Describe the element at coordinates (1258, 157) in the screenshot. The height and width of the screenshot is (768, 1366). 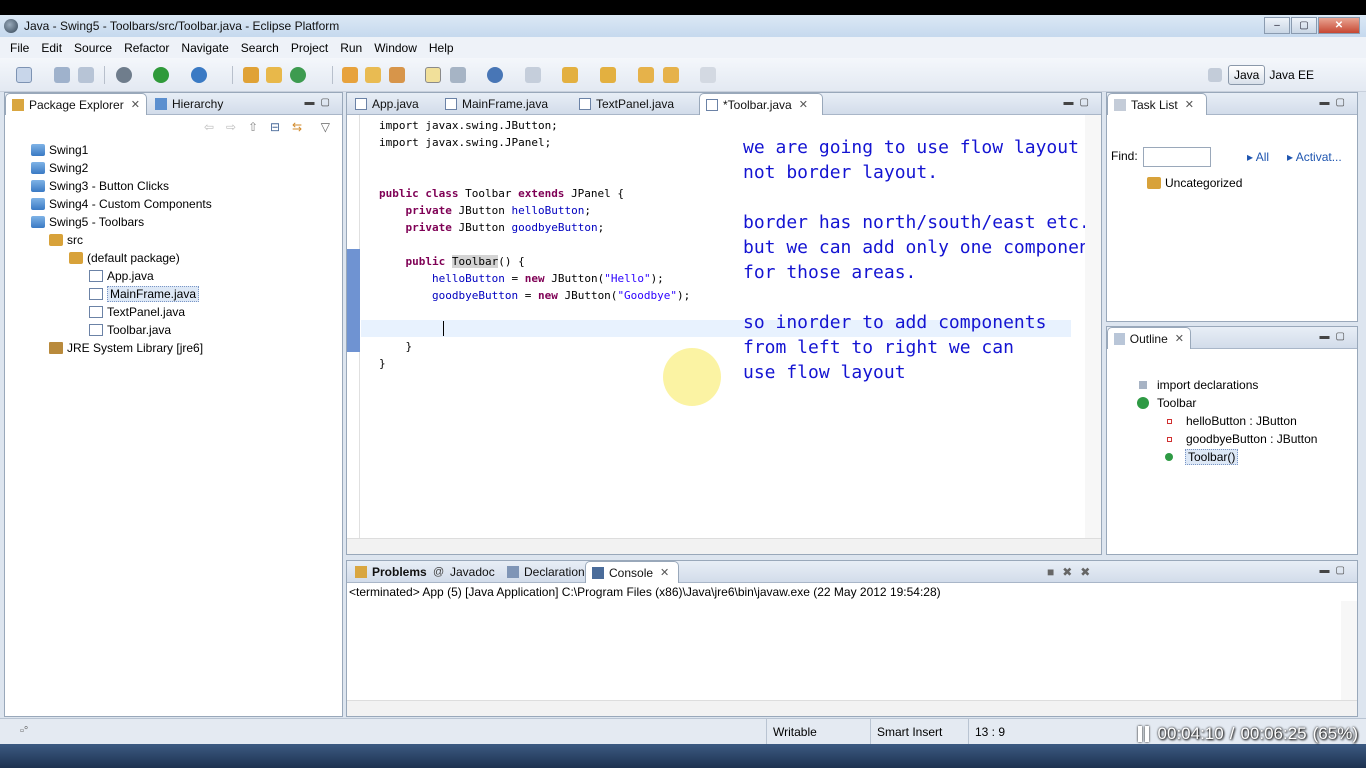
I see `all-link: ▸ All` at that location.